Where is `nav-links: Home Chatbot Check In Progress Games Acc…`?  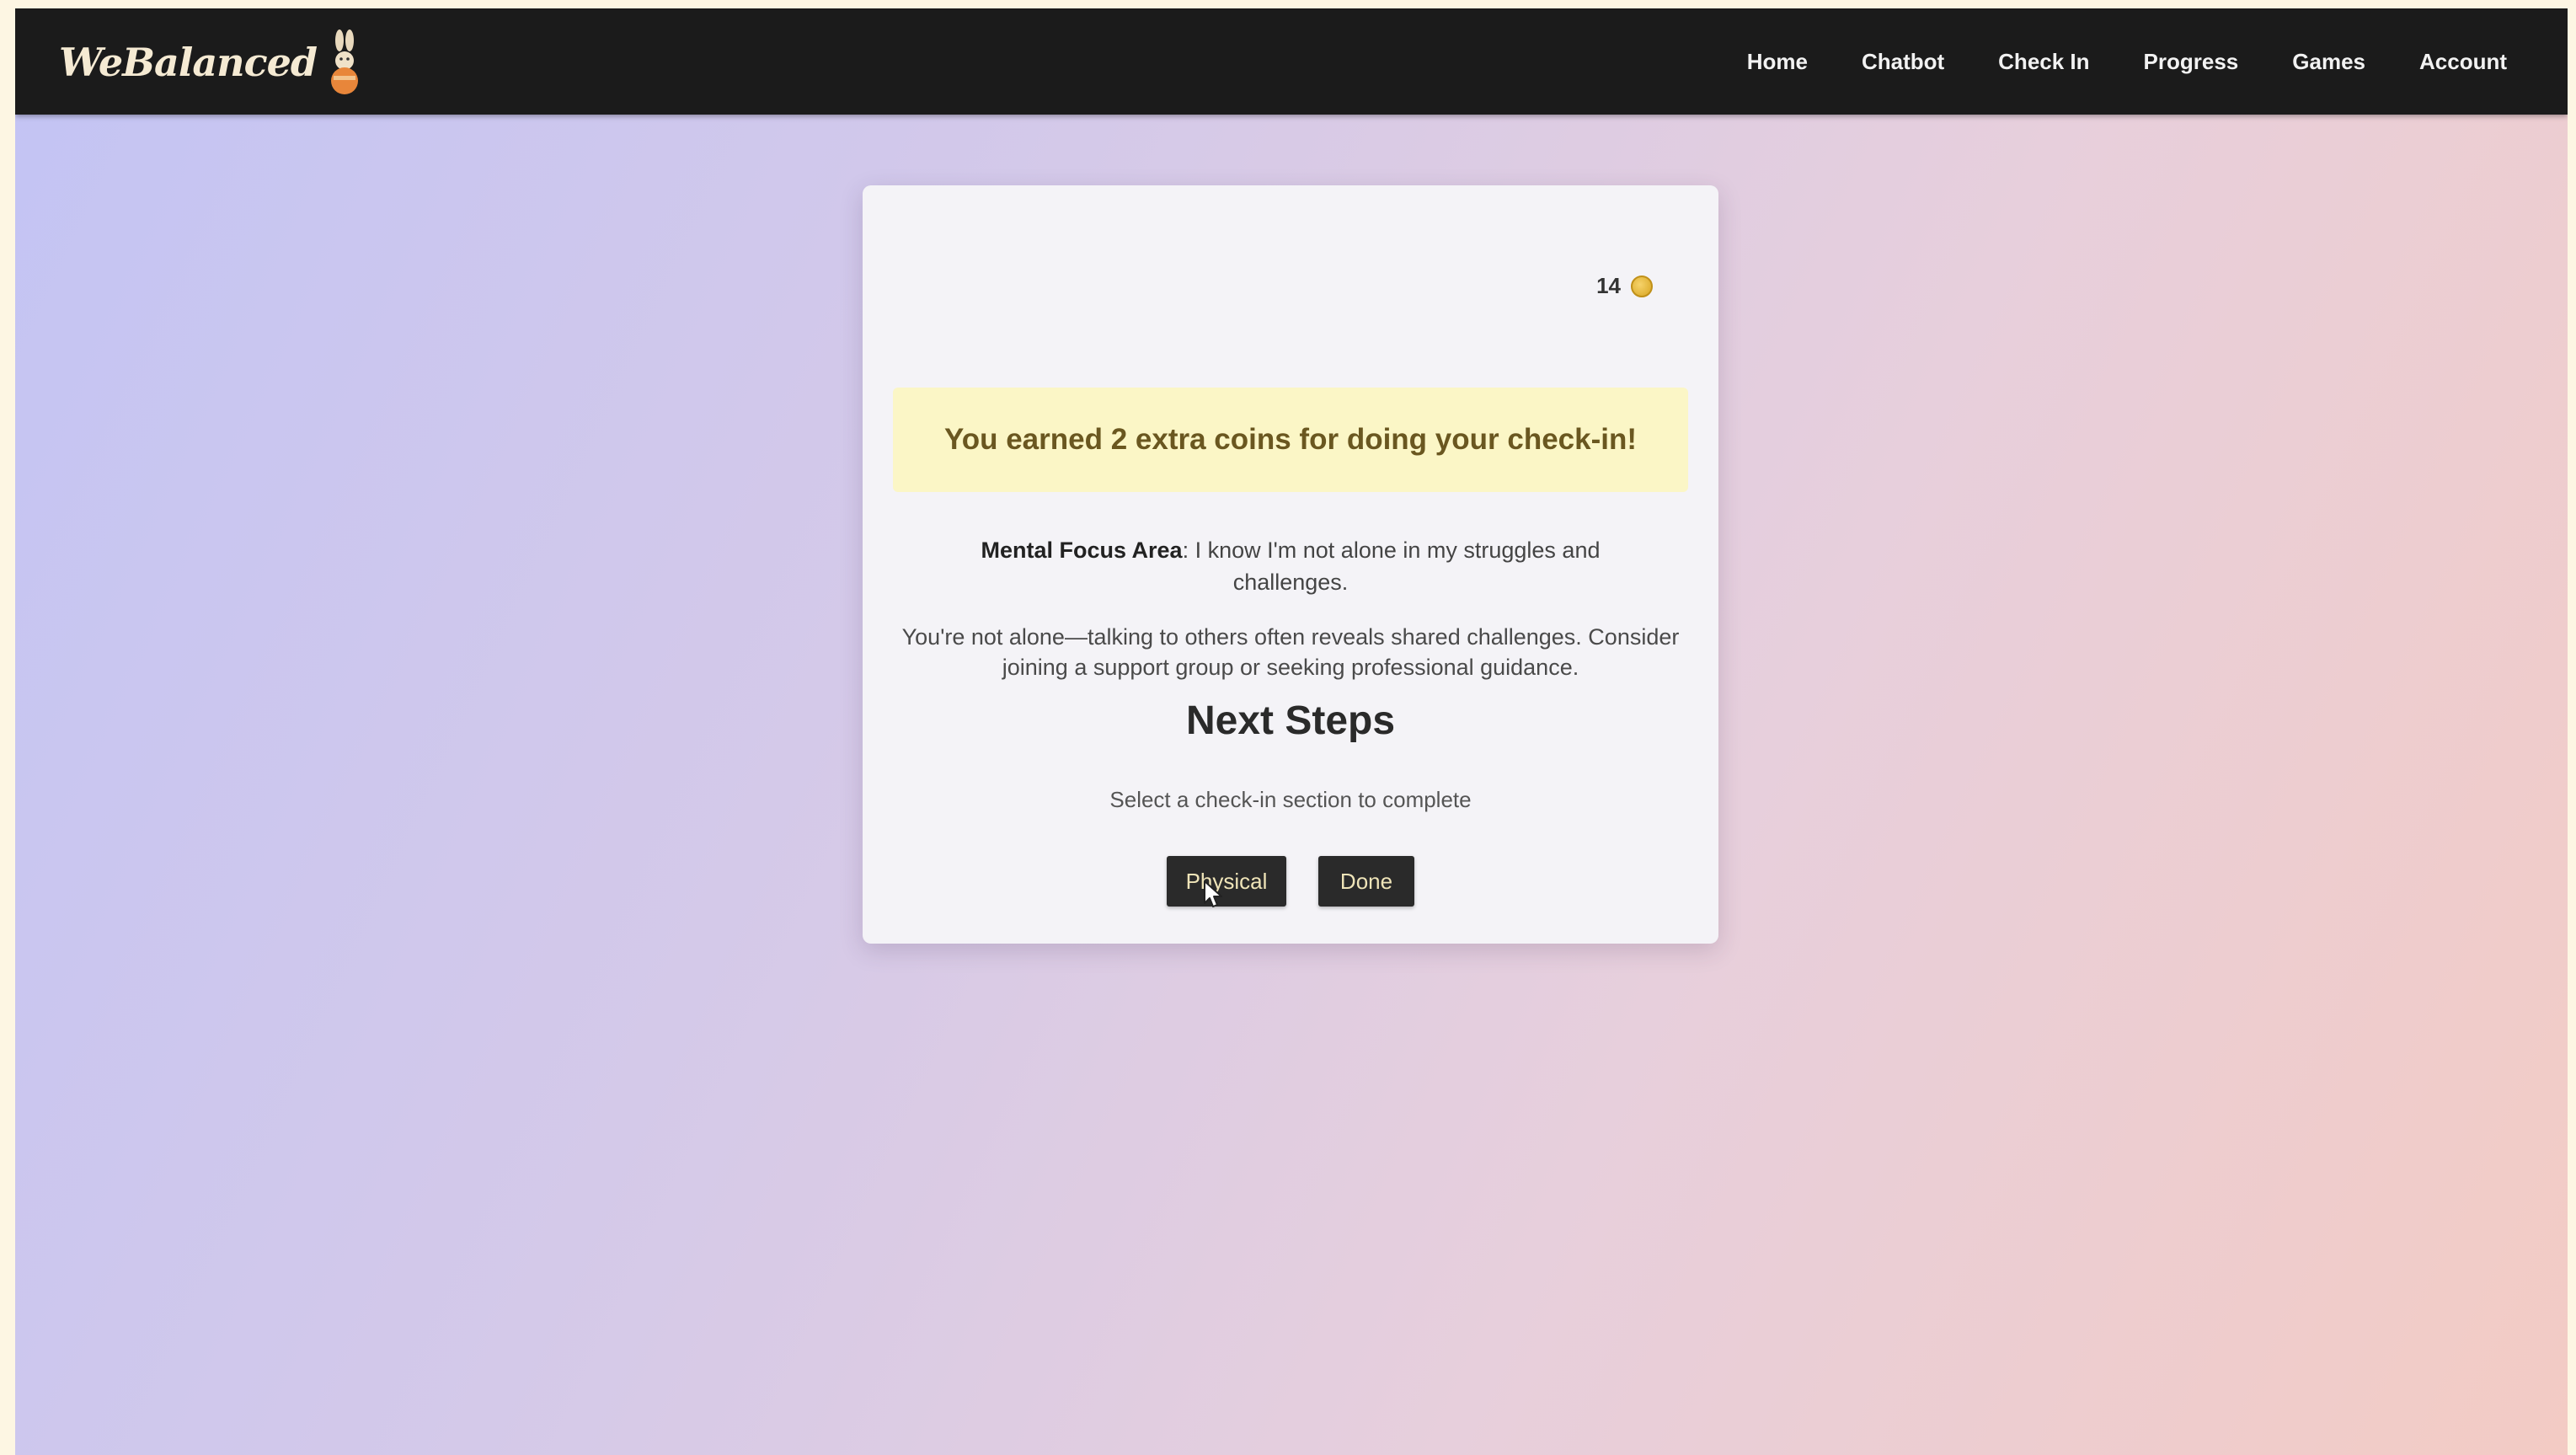 nav-links: Home Chatbot Check In Progress Games Acc… is located at coordinates (2127, 61).